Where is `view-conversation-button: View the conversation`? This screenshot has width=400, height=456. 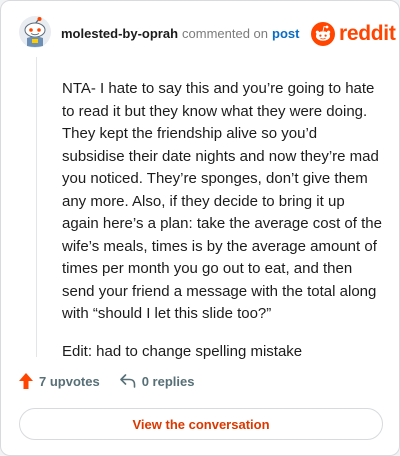
view-conversation-button: View the conversation is located at coordinates (201, 424).